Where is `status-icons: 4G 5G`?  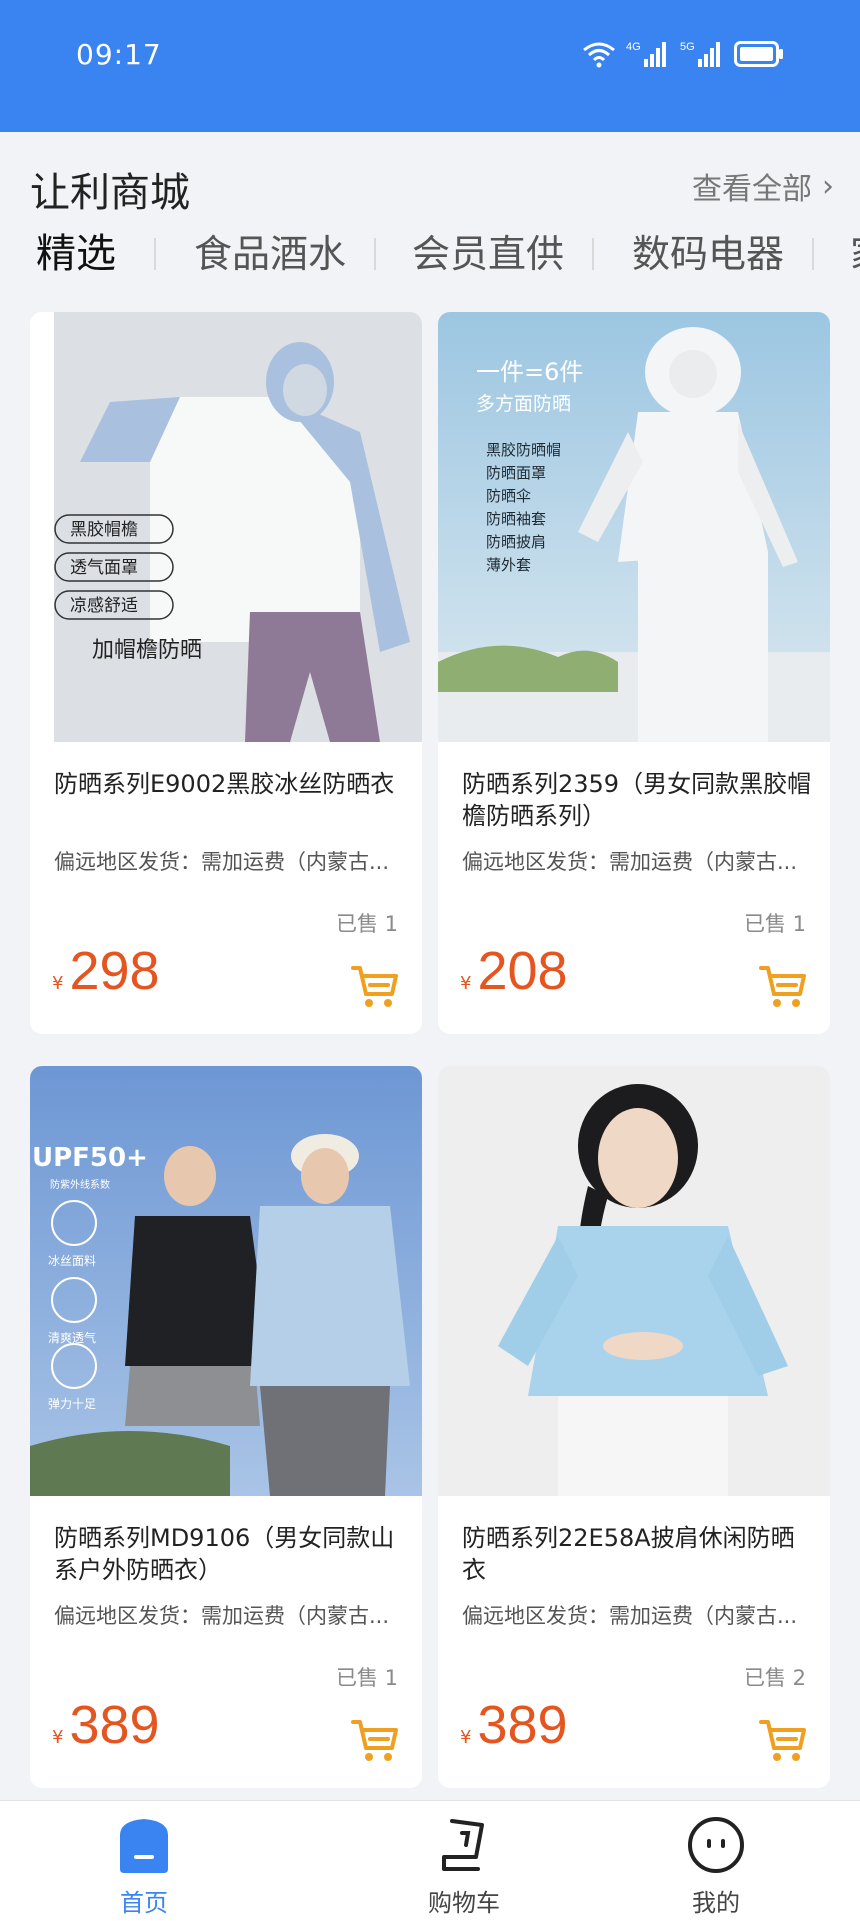 status-icons: 4G 5G is located at coordinates (683, 54).